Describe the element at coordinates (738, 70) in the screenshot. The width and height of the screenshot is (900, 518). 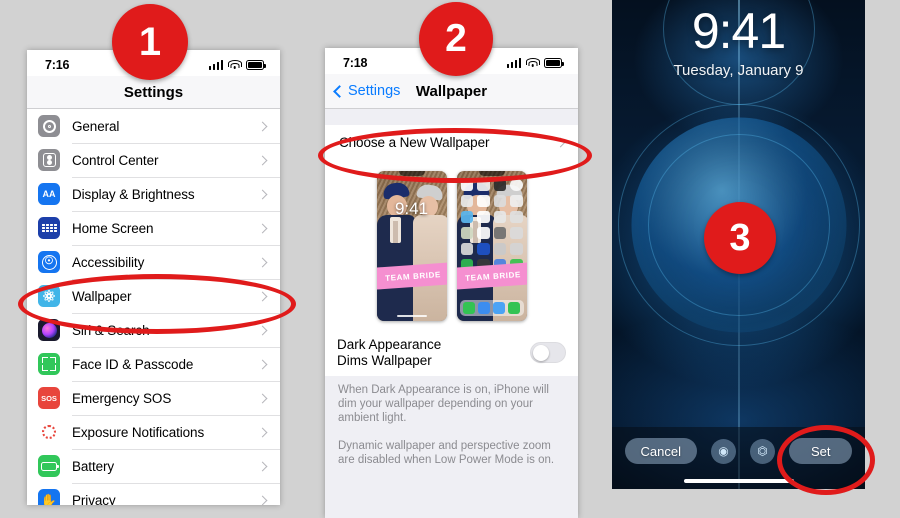
I see `lock-screen-date: Tuesday, January 9` at that location.